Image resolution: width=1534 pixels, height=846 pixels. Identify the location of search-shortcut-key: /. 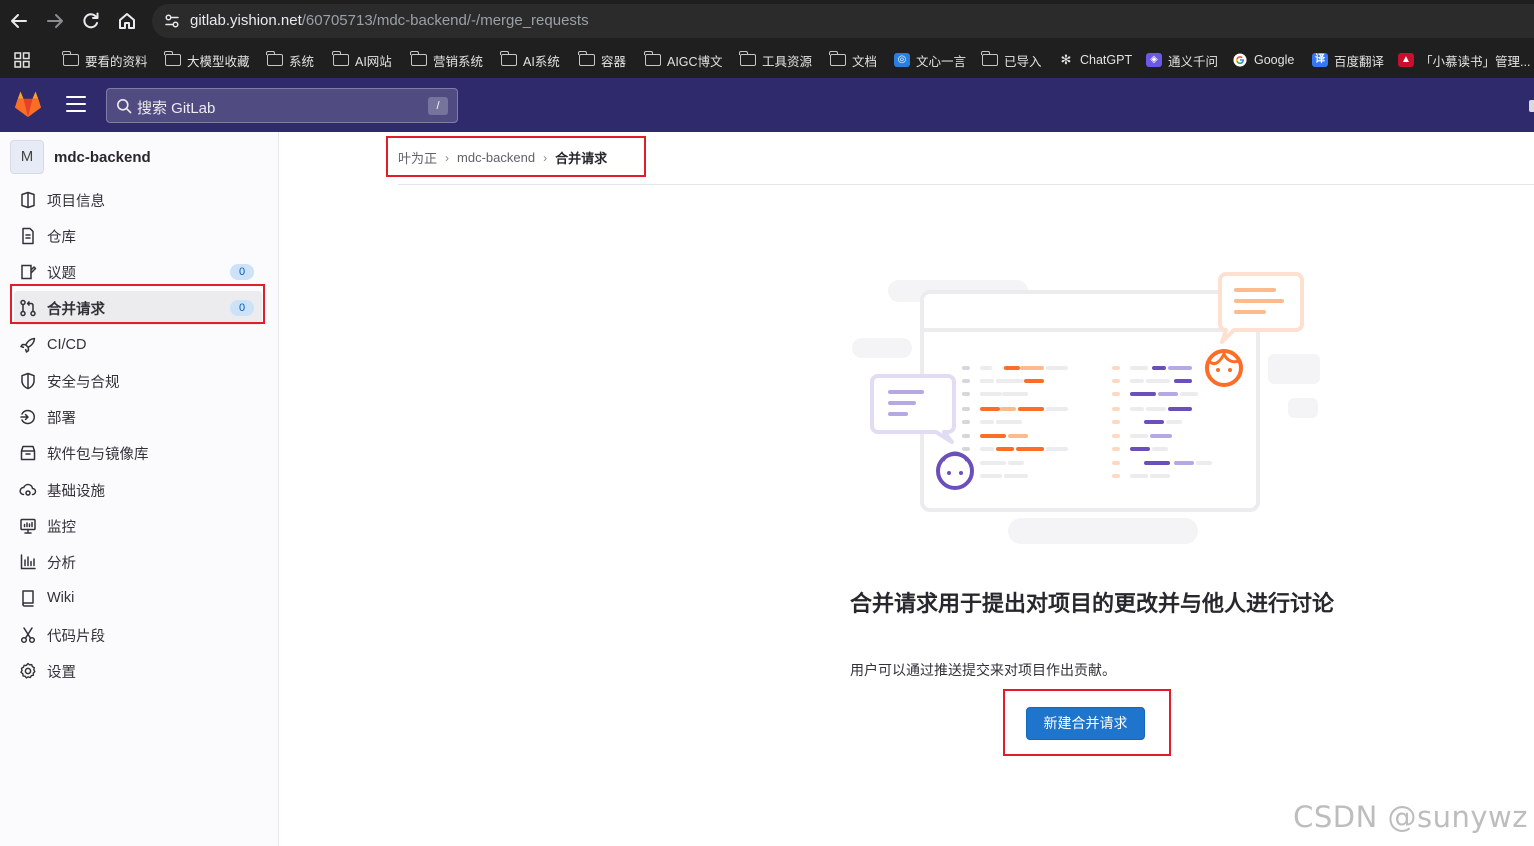
(438, 106).